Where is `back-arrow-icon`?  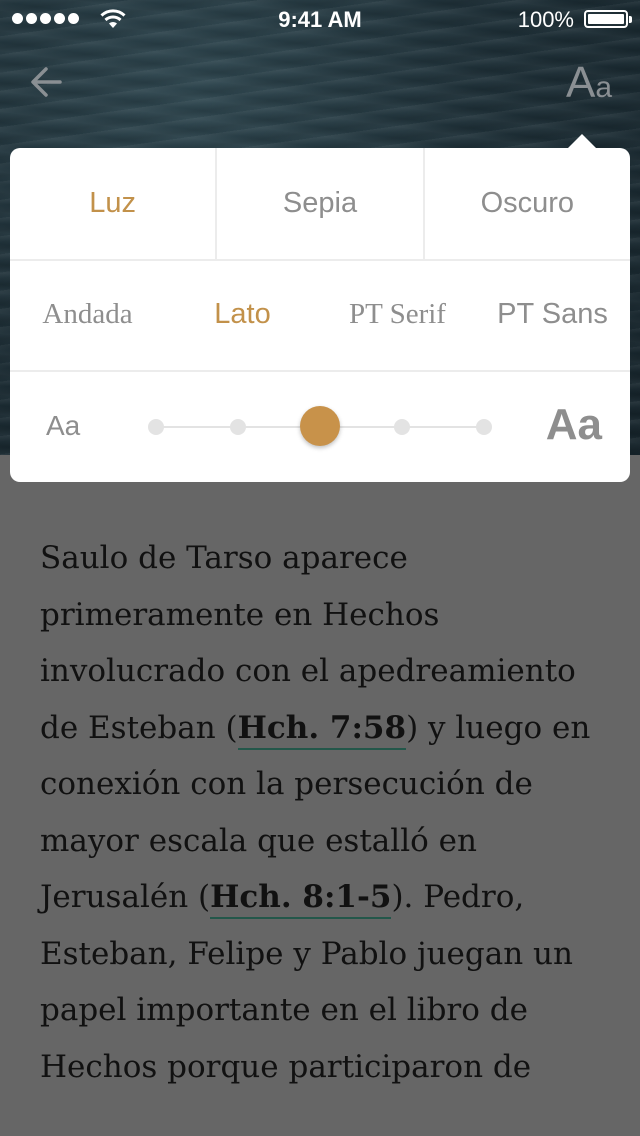
back-arrow-icon is located at coordinates (48, 82).